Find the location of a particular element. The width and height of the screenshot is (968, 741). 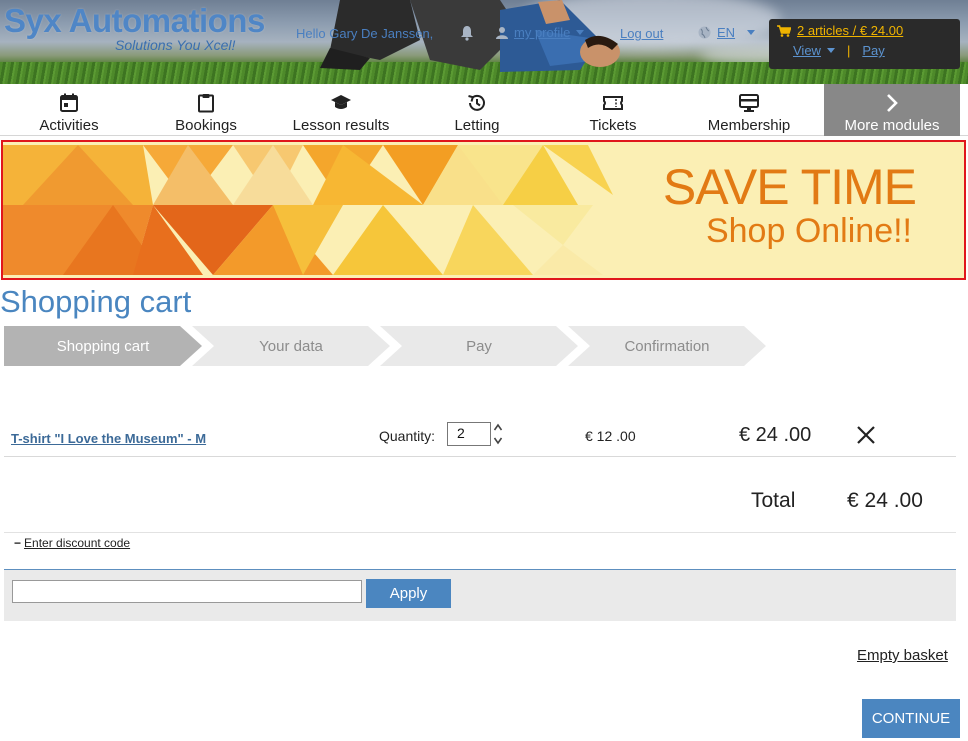

nav-item-label: Tickets is located at coordinates (613, 125).